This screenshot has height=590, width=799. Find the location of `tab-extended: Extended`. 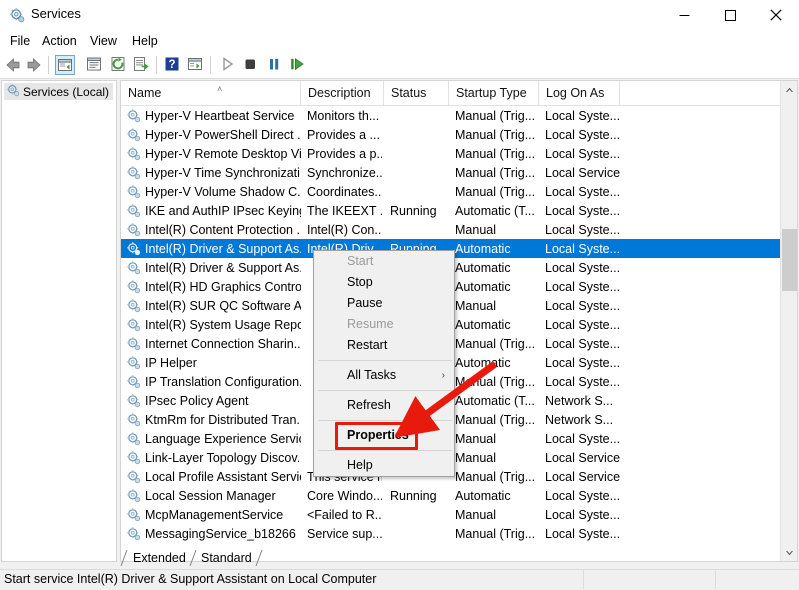

tab-extended: Extended is located at coordinates (159, 558).